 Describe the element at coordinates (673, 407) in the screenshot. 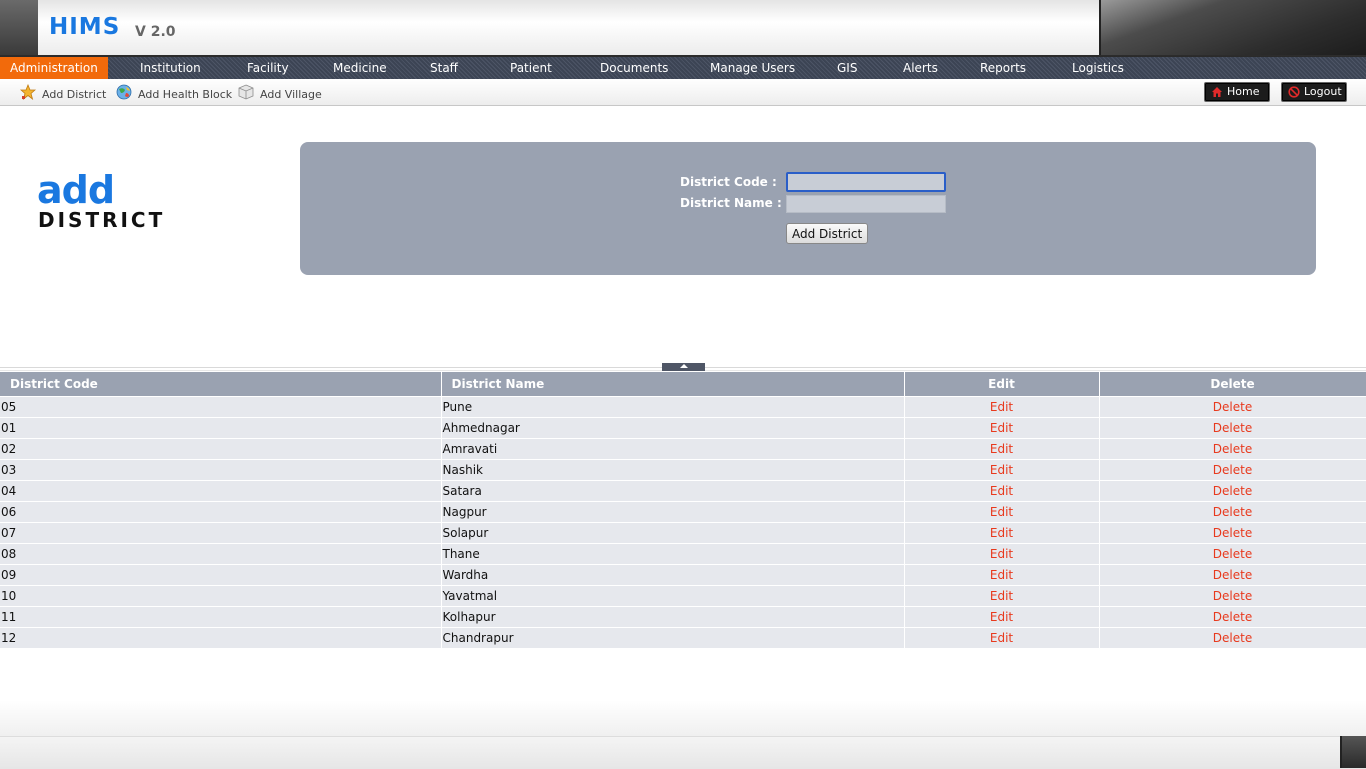

I see `district-name-cell: Pune` at that location.